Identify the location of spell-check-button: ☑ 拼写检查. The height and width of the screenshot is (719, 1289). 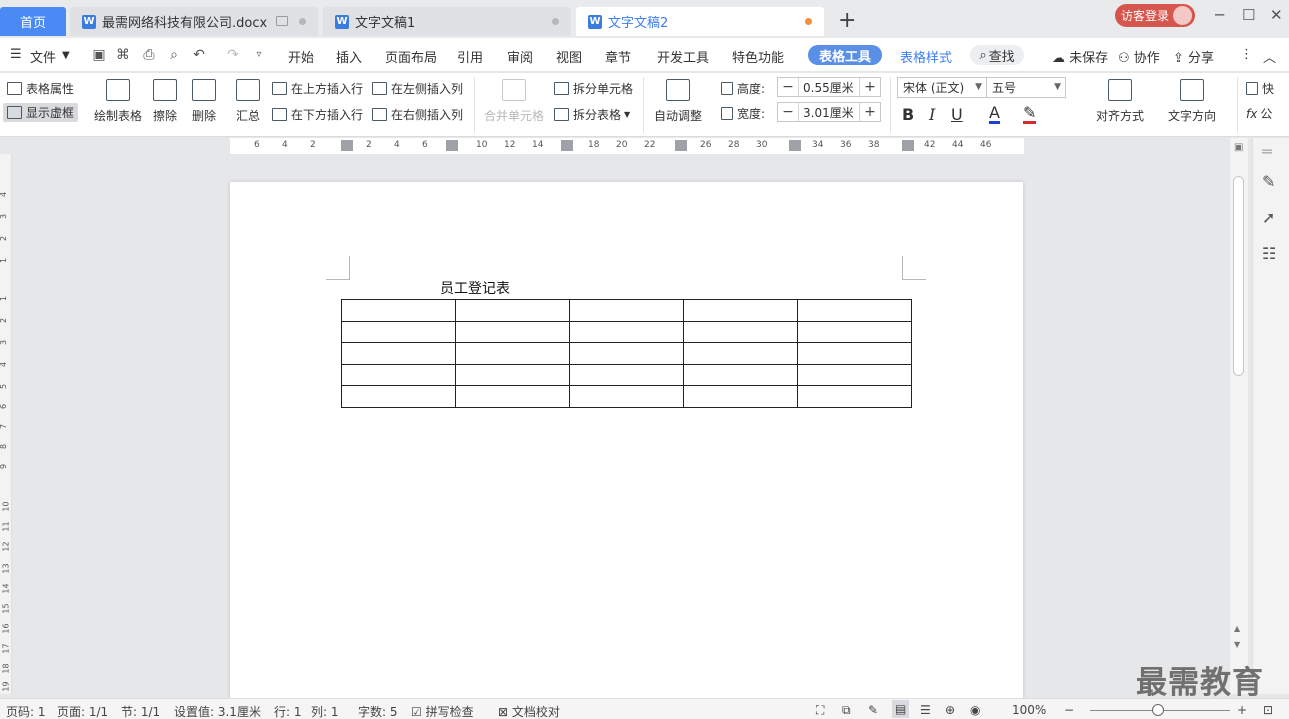
(442, 711).